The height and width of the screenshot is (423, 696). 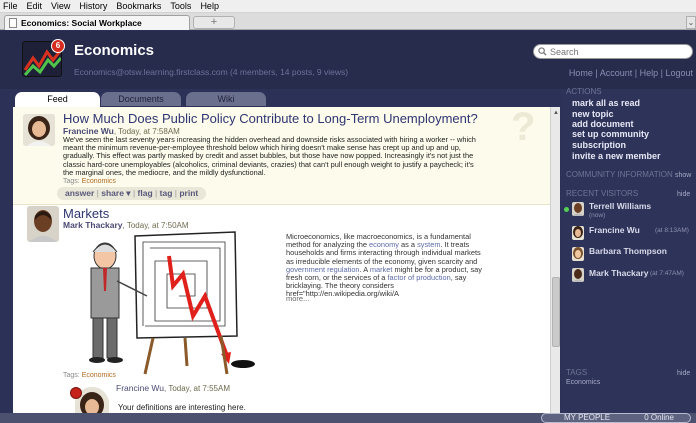 What do you see at coordinates (597, 215) in the screenshot?
I see `visitor-time: (now)` at bounding box center [597, 215].